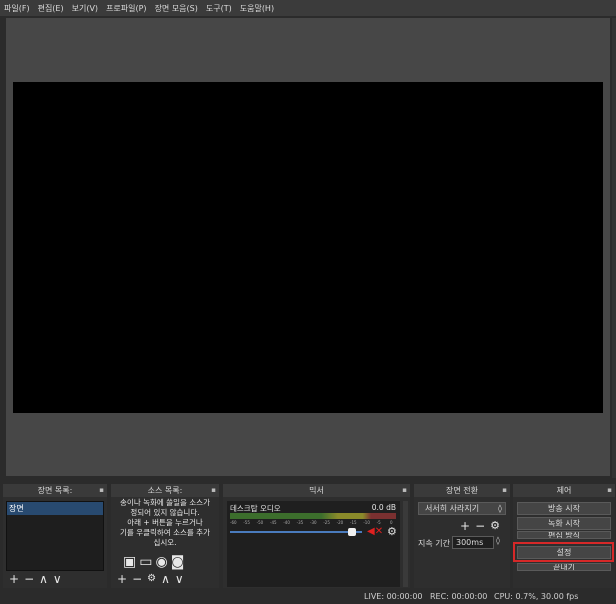  Describe the element at coordinates (286, 522) in the screenshot. I see `meter-tick-label: -40` at that location.